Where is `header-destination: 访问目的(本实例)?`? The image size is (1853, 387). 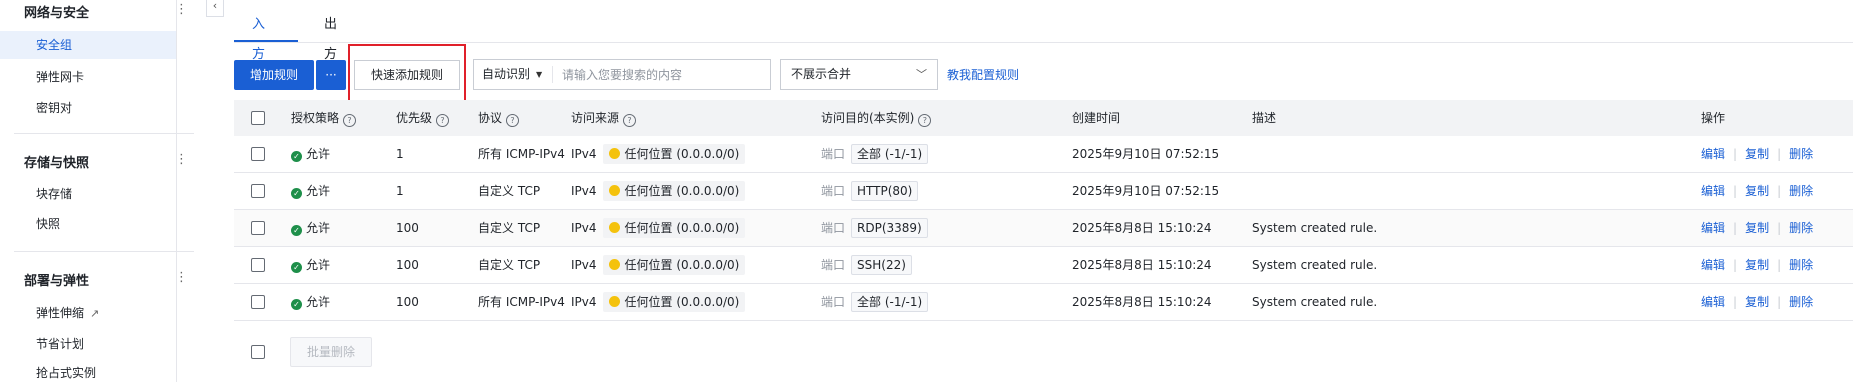
header-destination: 访问目的(本实例)? is located at coordinates (876, 118).